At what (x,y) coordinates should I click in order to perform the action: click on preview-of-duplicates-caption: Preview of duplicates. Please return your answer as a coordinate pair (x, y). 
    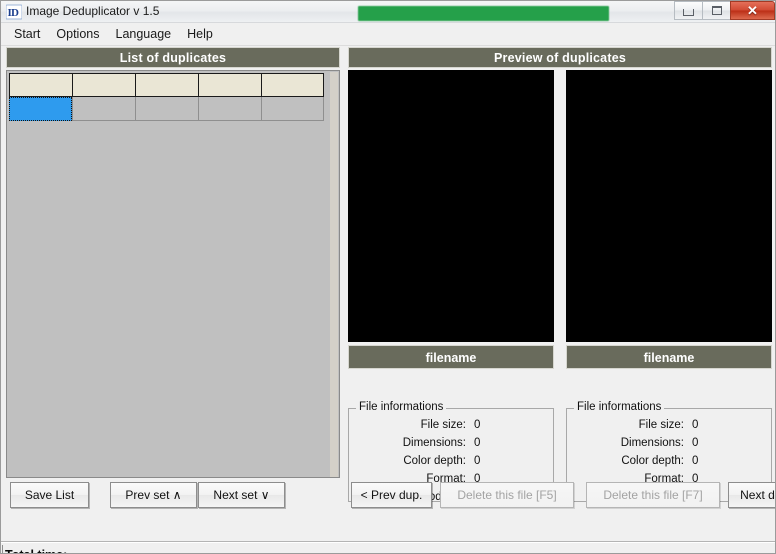
    Looking at the image, I should click on (560, 57).